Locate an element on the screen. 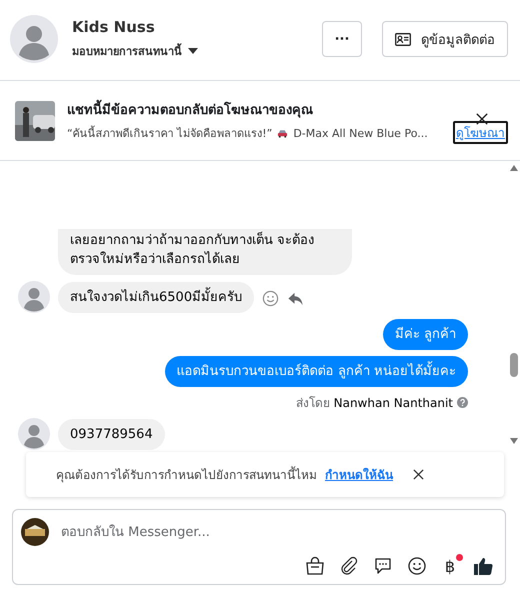 This screenshot has height=593, width=520. emoji-icon is located at coordinates (416, 566).